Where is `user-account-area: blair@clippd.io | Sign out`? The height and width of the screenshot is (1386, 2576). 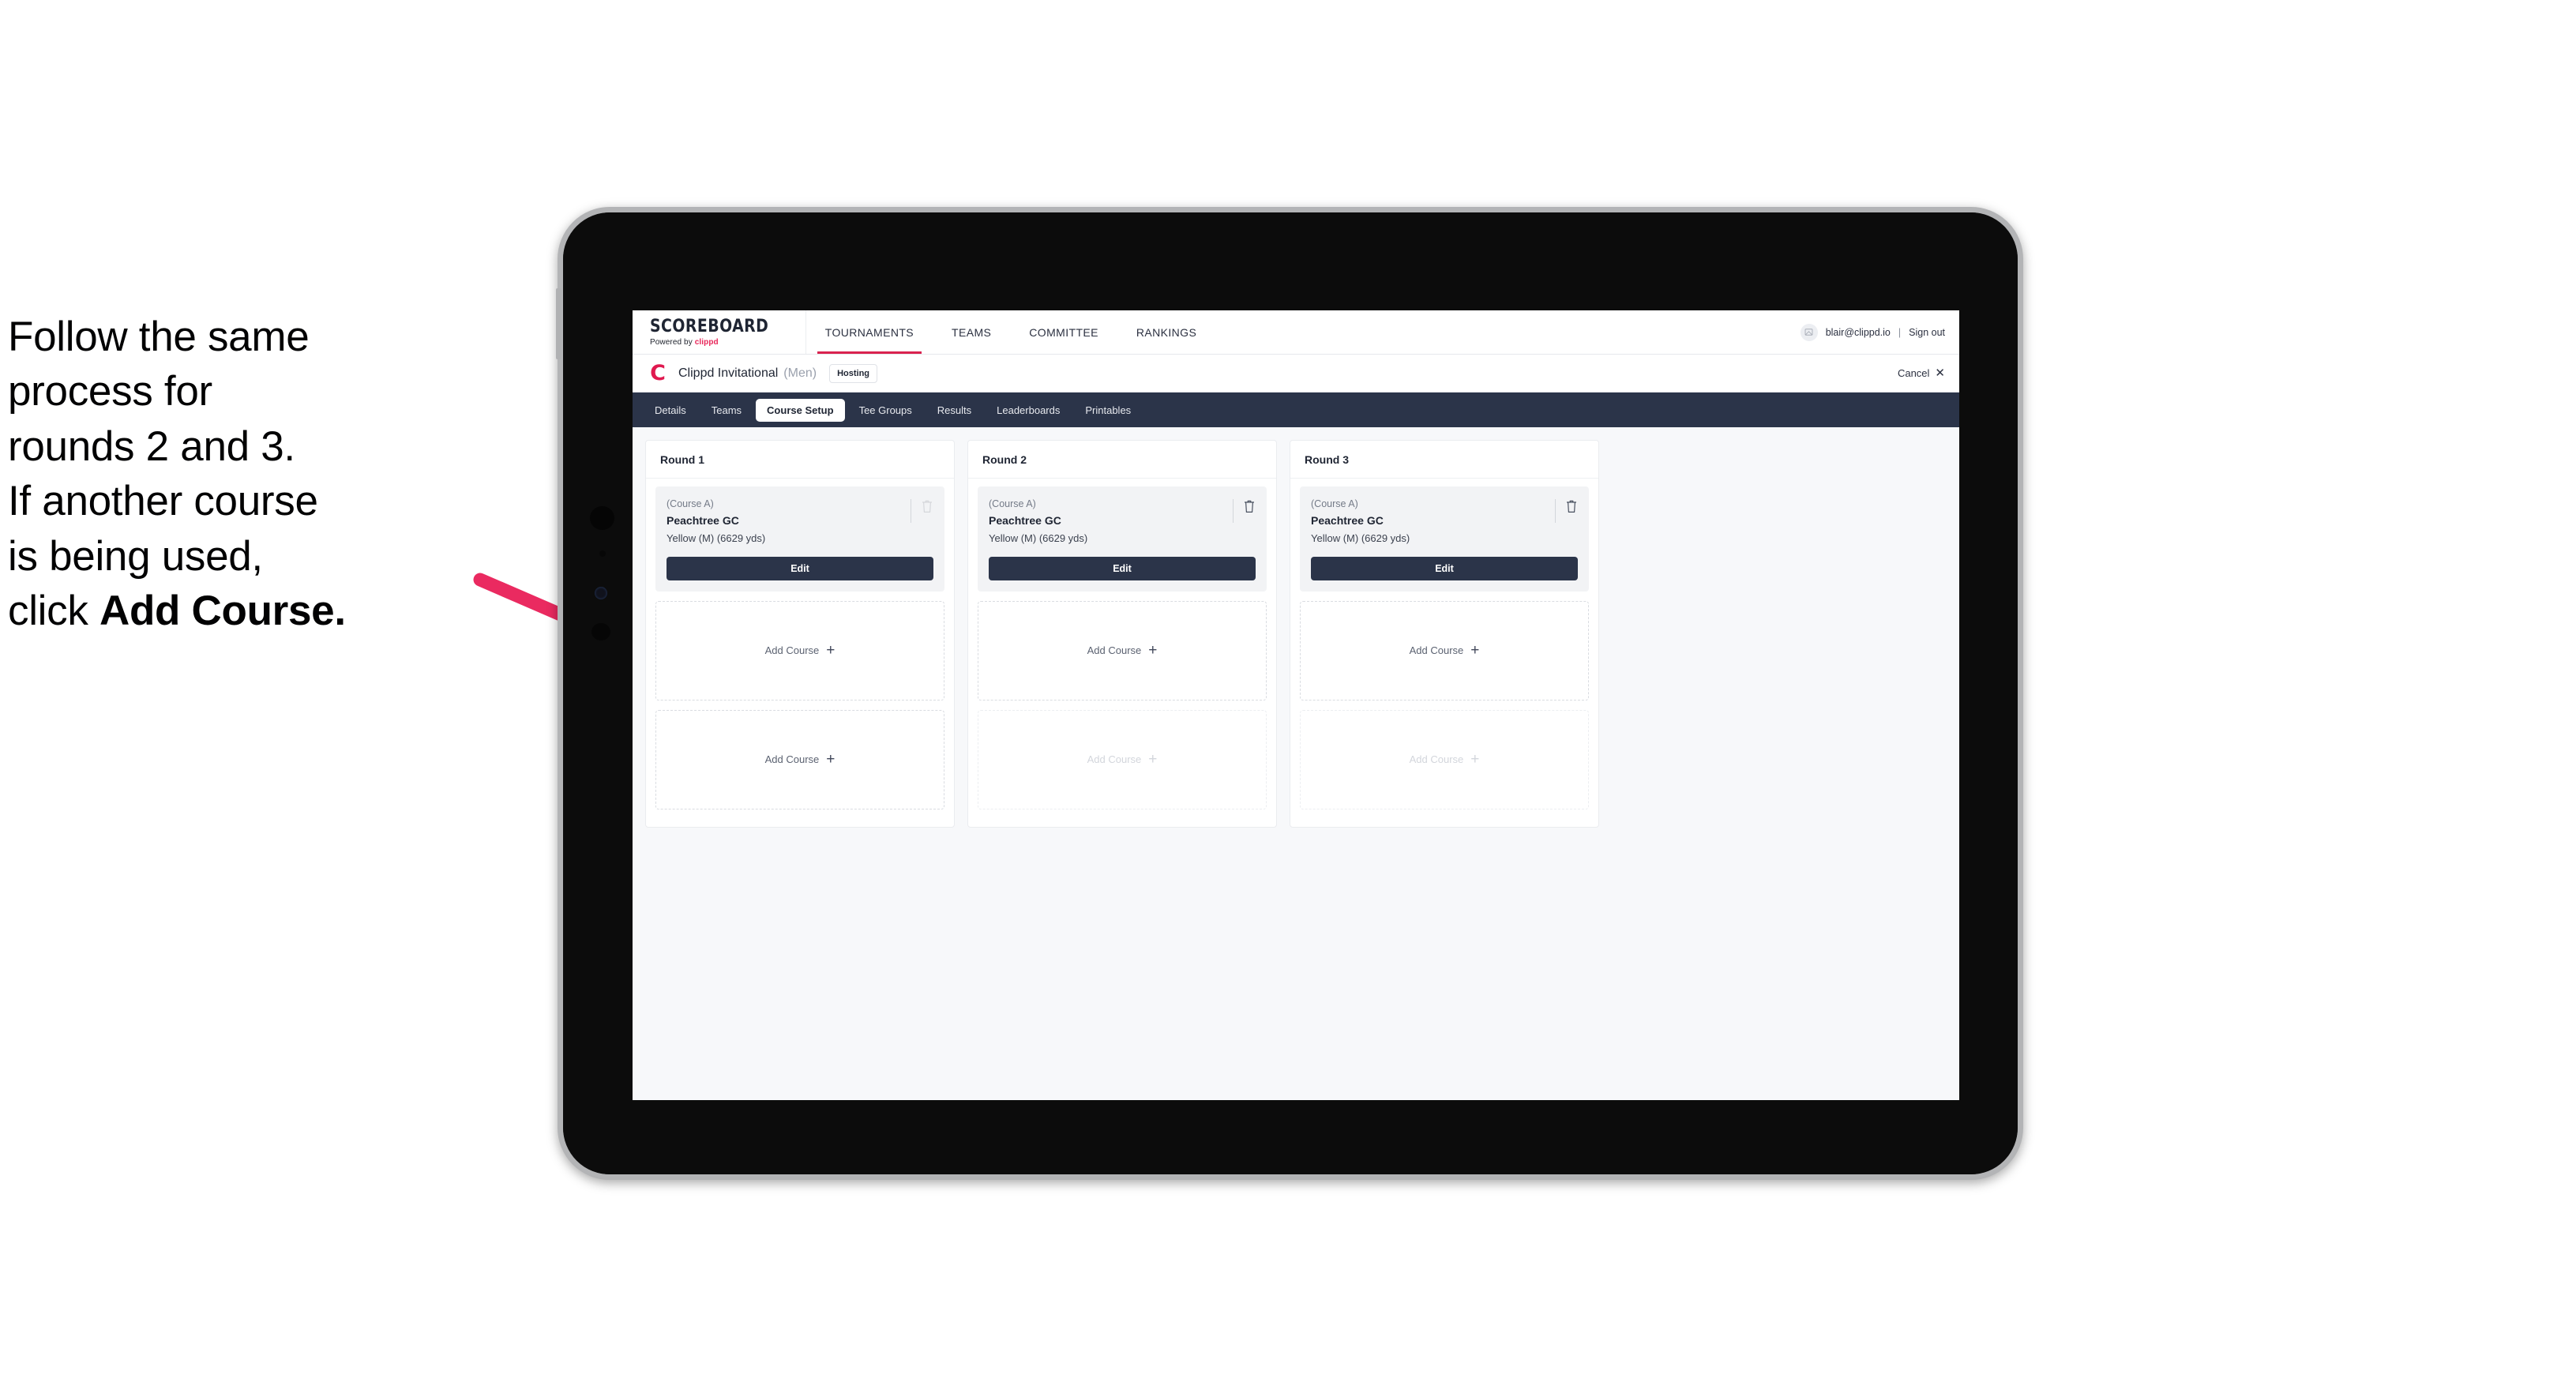
user-account-area: blair@clippd.io | Sign out is located at coordinates (1879, 332).